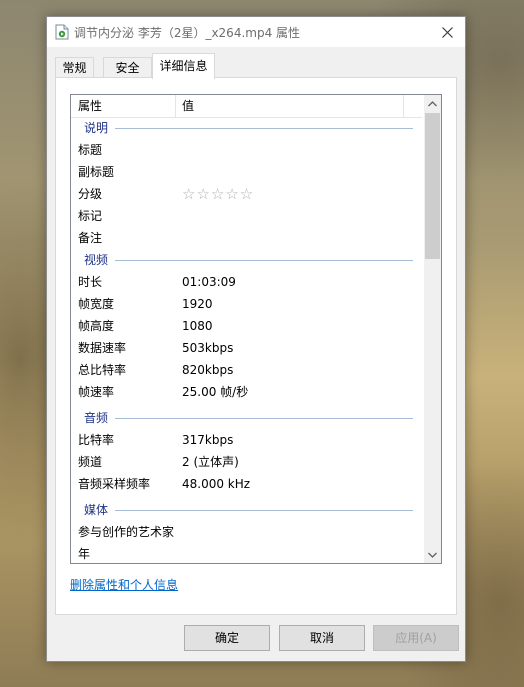  Describe the element at coordinates (246, 282) in the screenshot. I see `list-item-length: 时长 01:03:09` at that location.